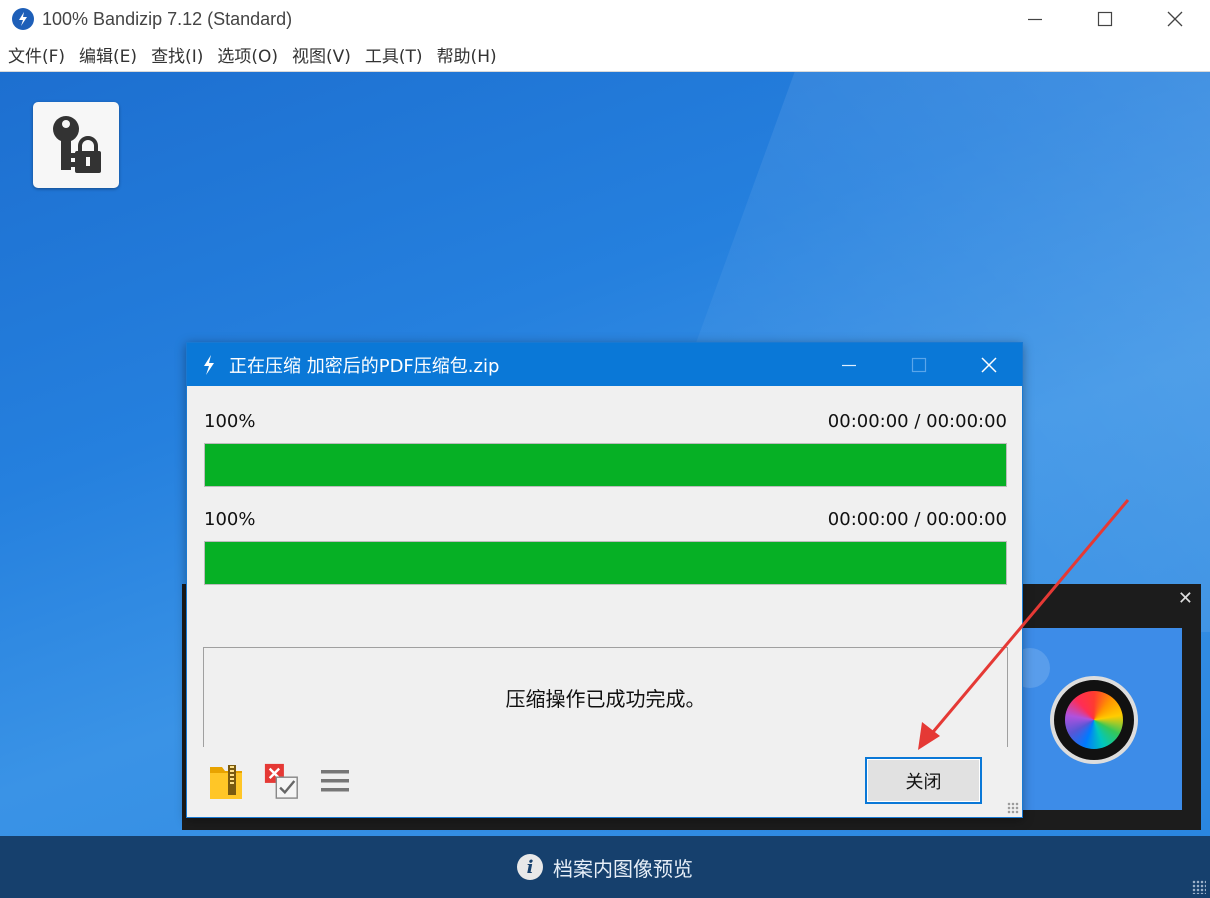 This screenshot has height=898, width=1210. I want to click on ad-decoration, so click(1035, 668).